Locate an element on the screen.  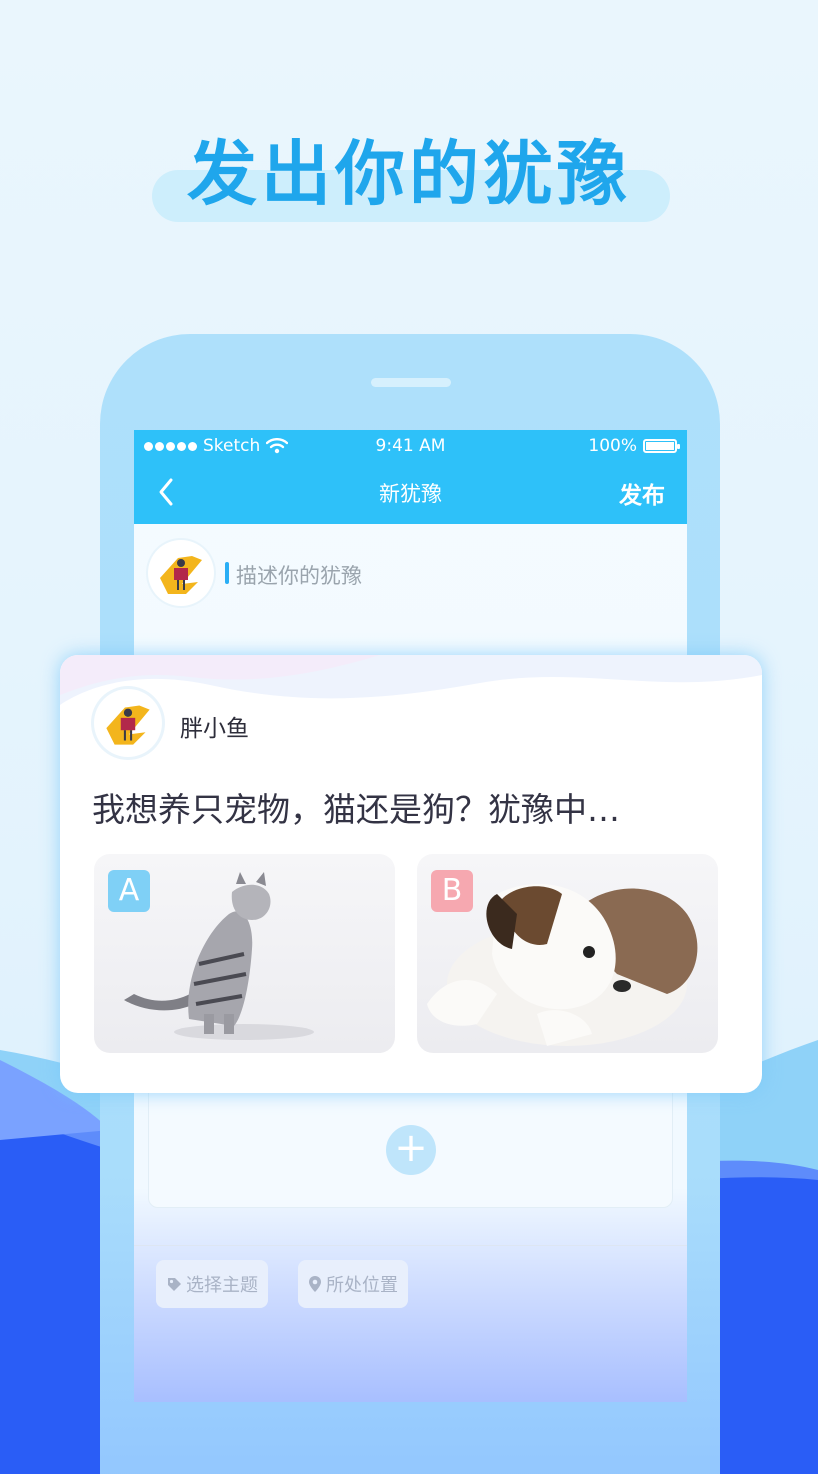
user-avatar is located at coordinates (128, 723).